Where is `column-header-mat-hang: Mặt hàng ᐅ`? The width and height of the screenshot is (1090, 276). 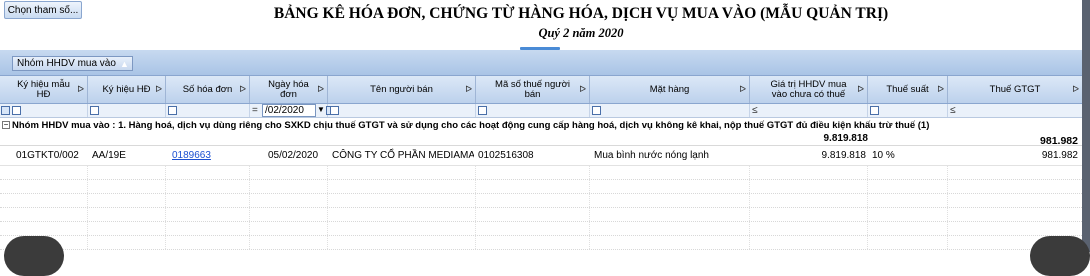 column-header-mat-hang: Mặt hàng ᐅ is located at coordinates (670, 89).